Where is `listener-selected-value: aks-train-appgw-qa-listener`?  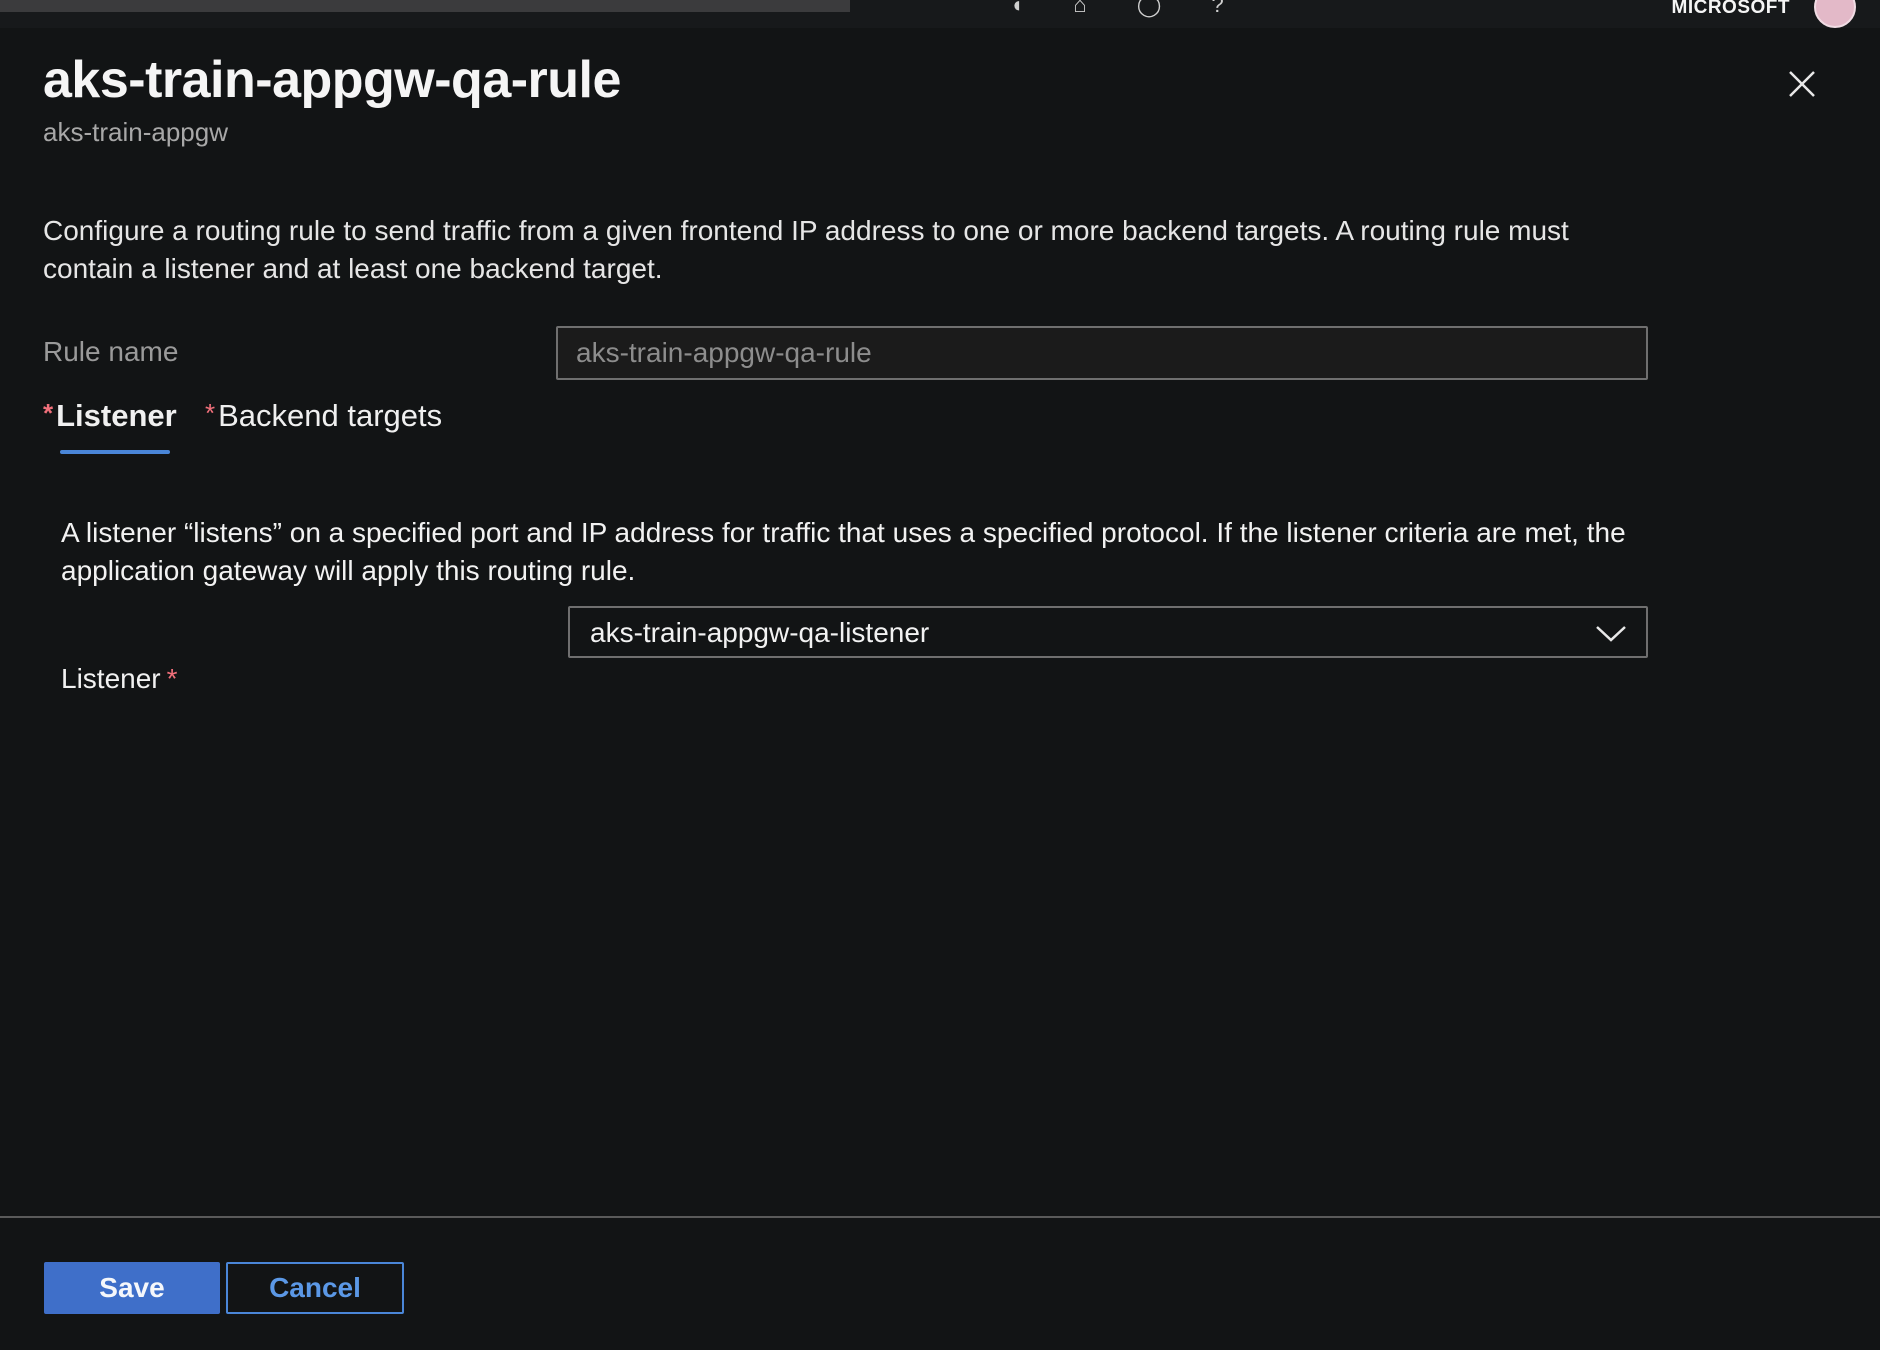 listener-selected-value: aks-train-appgw-qa-listener is located at coordinates (760, 632).